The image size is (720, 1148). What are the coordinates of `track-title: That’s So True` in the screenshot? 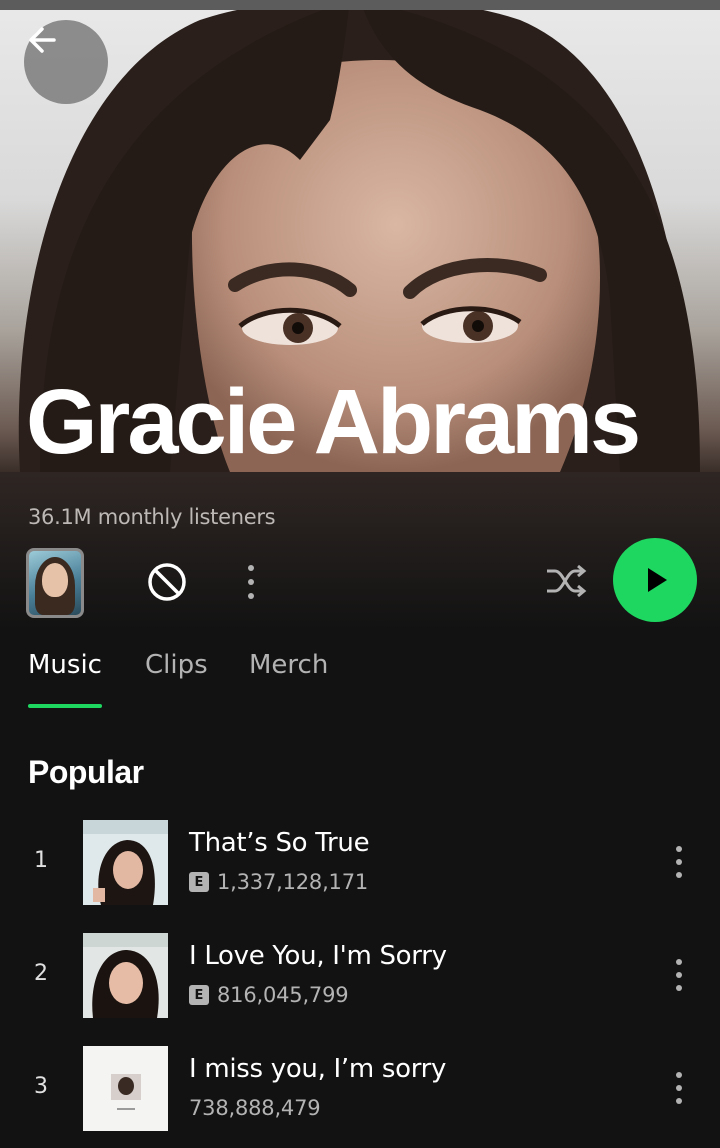 It's located at (279, 843).